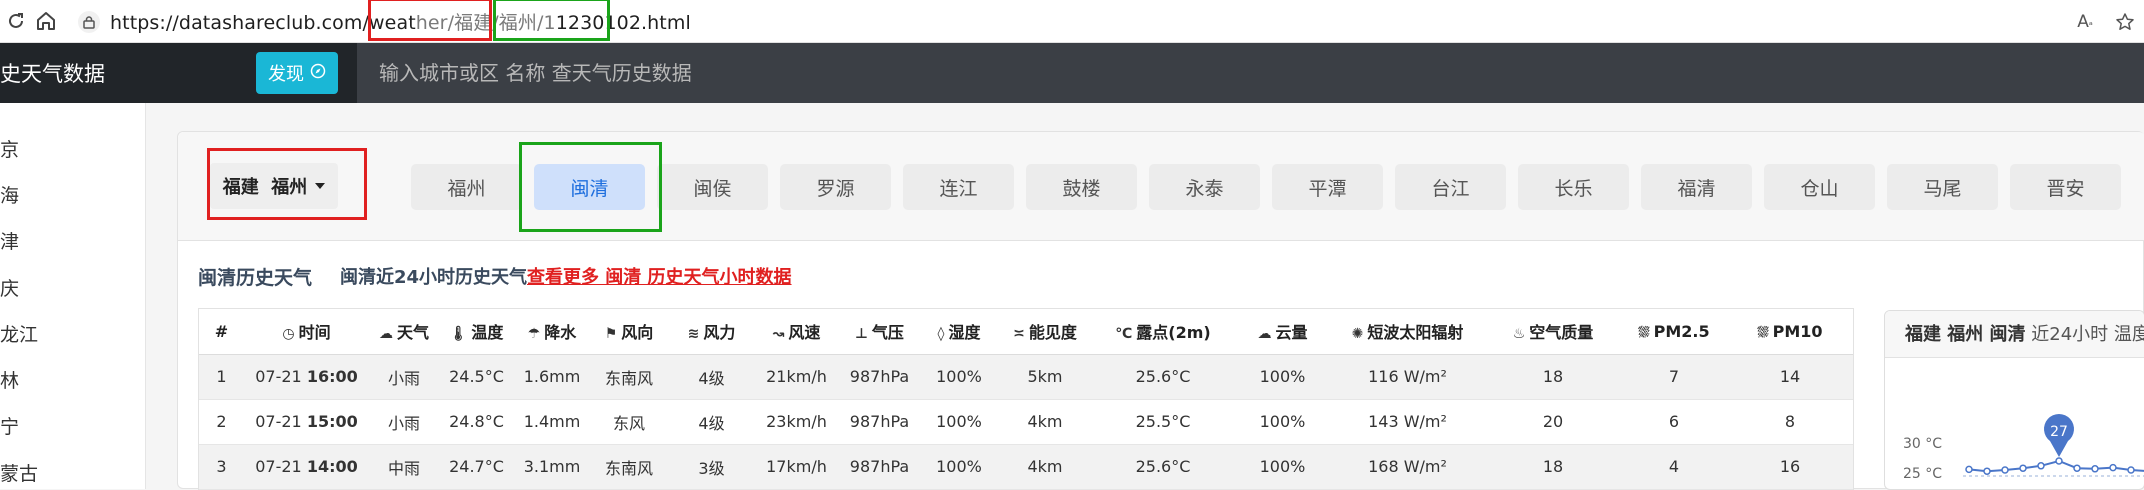 This screenshot has height=490, width=2144. What do you see at coordinates (404, 467) in the screenshot?
I see `cell-weather: 中雨` at bounding box center [404, 467].